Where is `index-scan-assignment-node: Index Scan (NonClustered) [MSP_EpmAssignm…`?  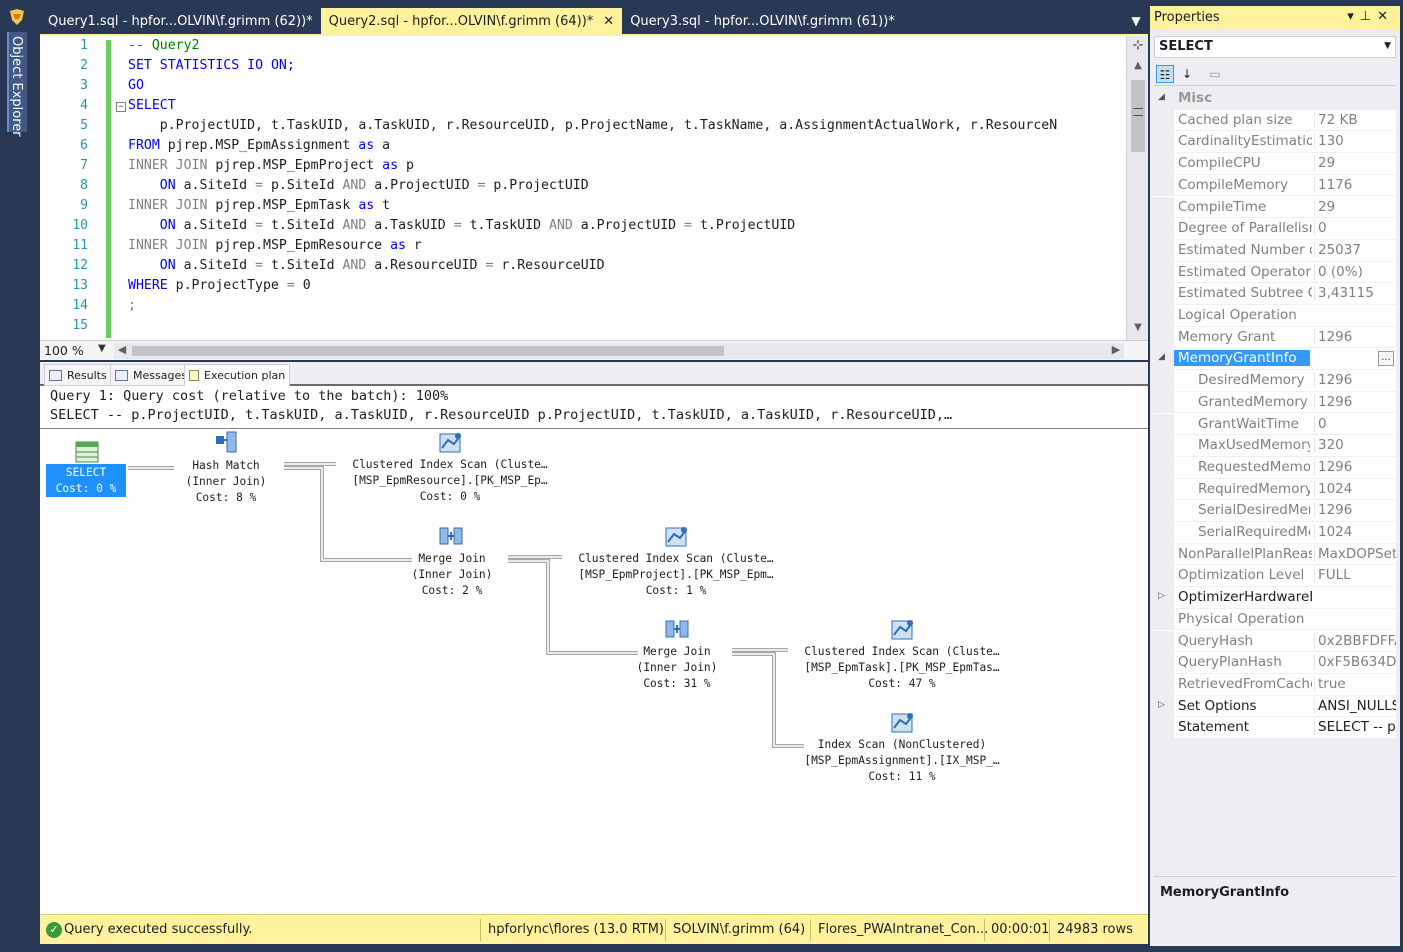
index-scan-assignment-node: Index Scan (NonClustered) [MSP_EpmAssignm… is located at coordinates (902, 761).